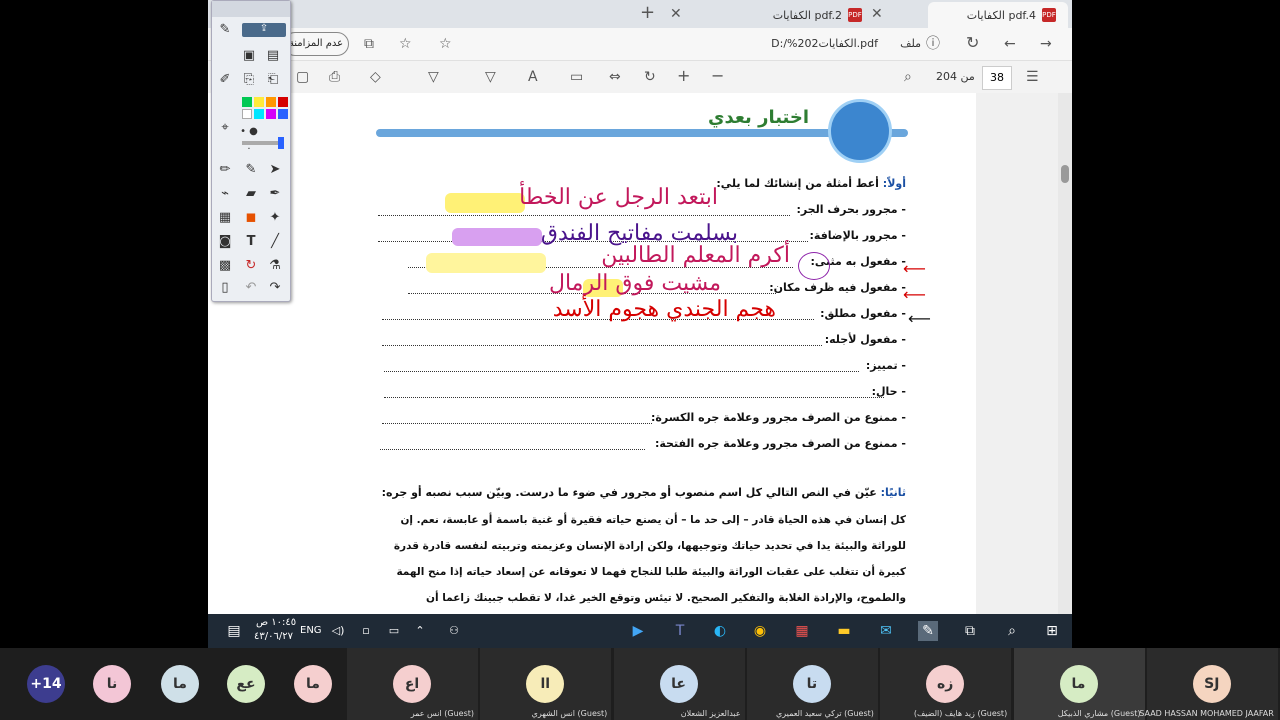 The height and width of the screenshot is (720, 1280). Describe the element at coordinates (251, 170) in the screenshot. I see `pencil-icon: ✎` at that location.